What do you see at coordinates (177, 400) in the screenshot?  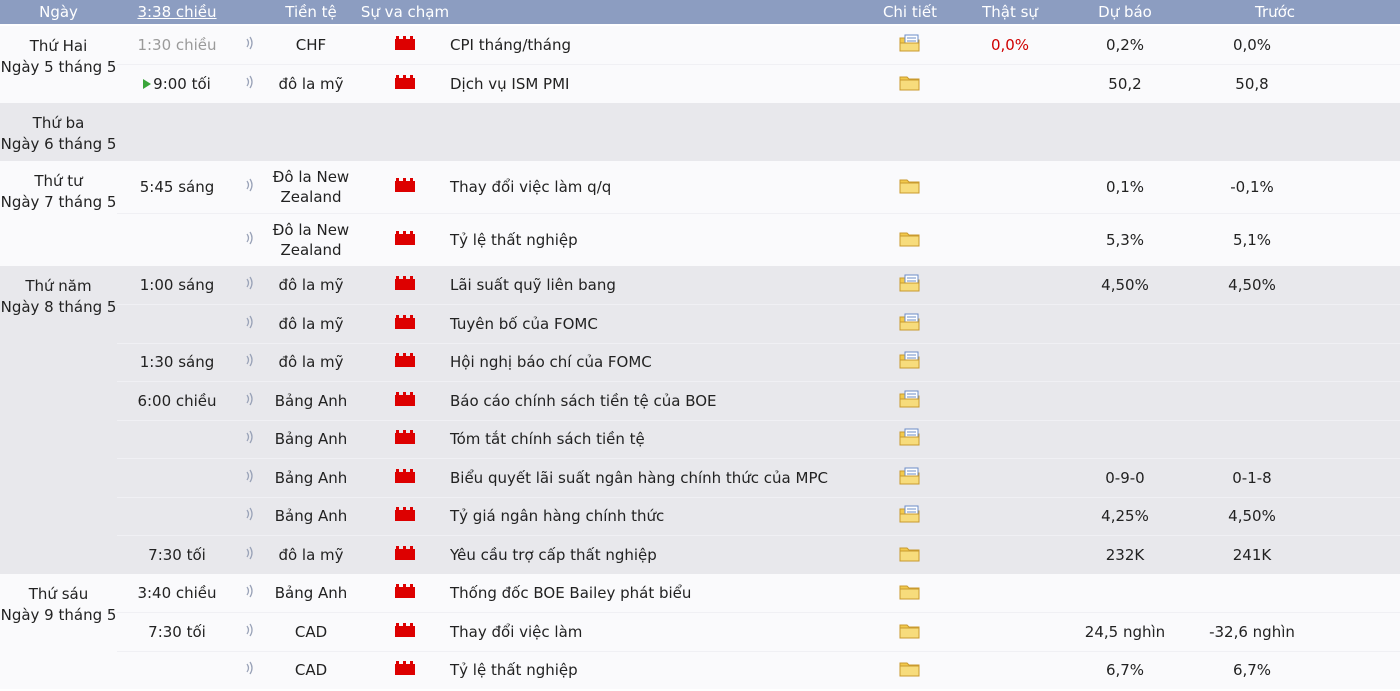 I see `time-cell: 6:00 chiều` at bounding box center [177, 400].